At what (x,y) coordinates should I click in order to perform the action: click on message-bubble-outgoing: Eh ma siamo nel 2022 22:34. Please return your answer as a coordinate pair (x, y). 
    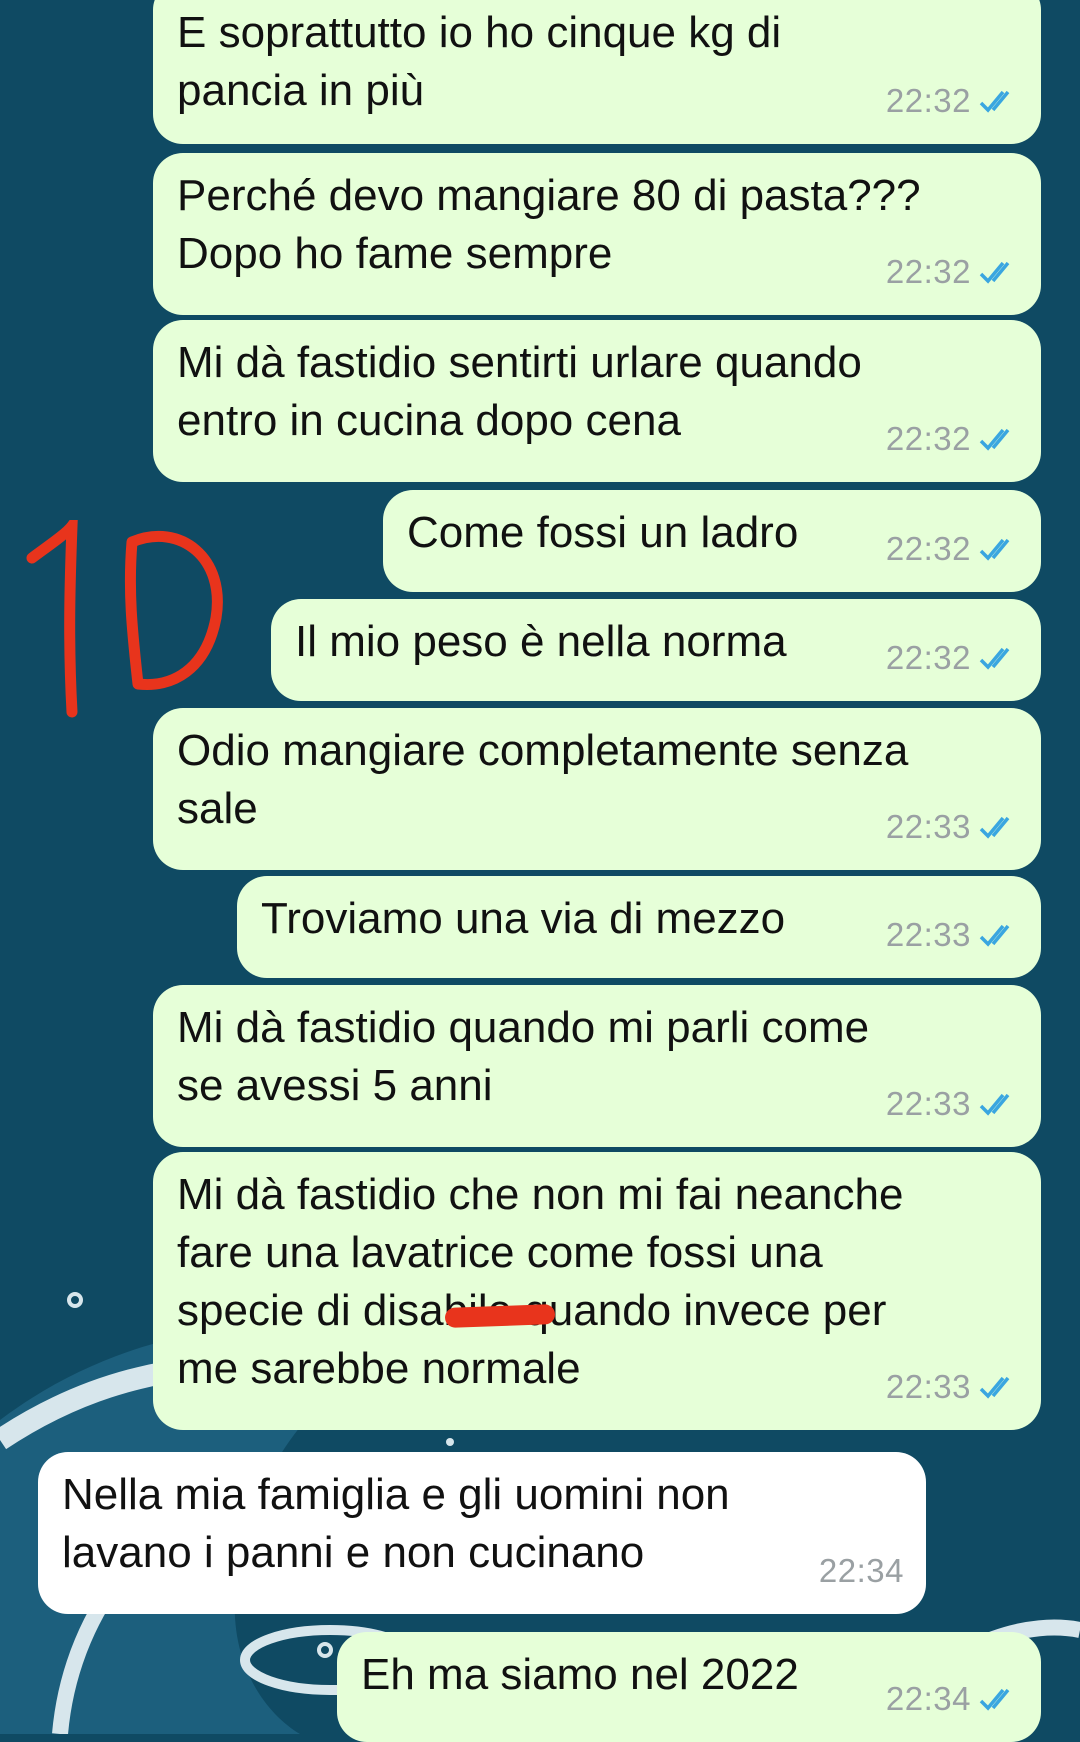
    Looking at the image, I should click on (689, 1687).